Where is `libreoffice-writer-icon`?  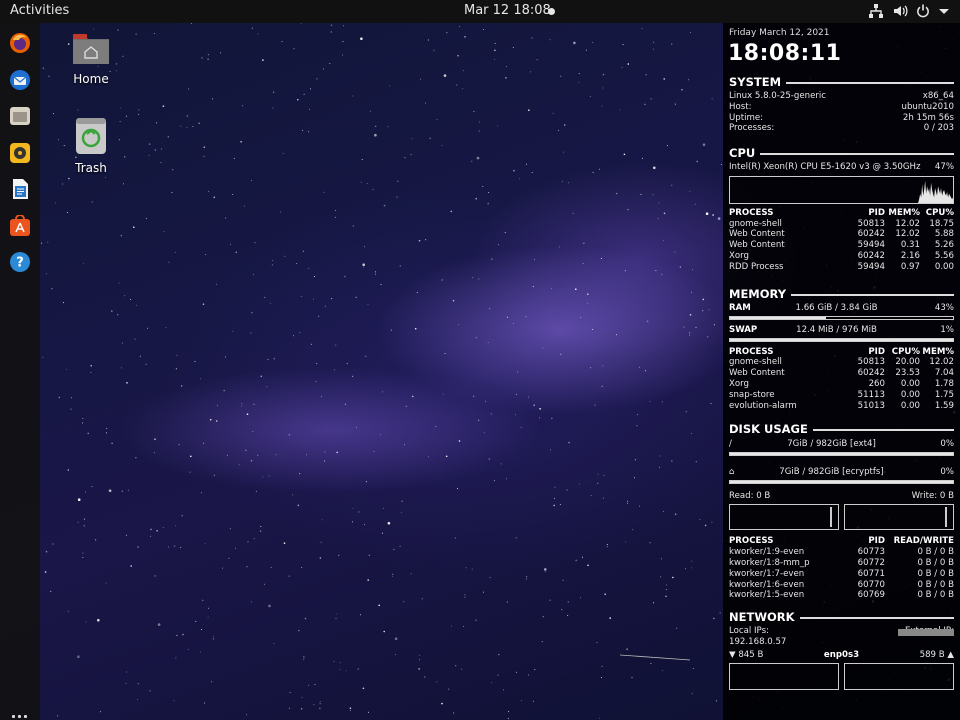 libreoffice-writer-icon is located at coordinates (20, 189).